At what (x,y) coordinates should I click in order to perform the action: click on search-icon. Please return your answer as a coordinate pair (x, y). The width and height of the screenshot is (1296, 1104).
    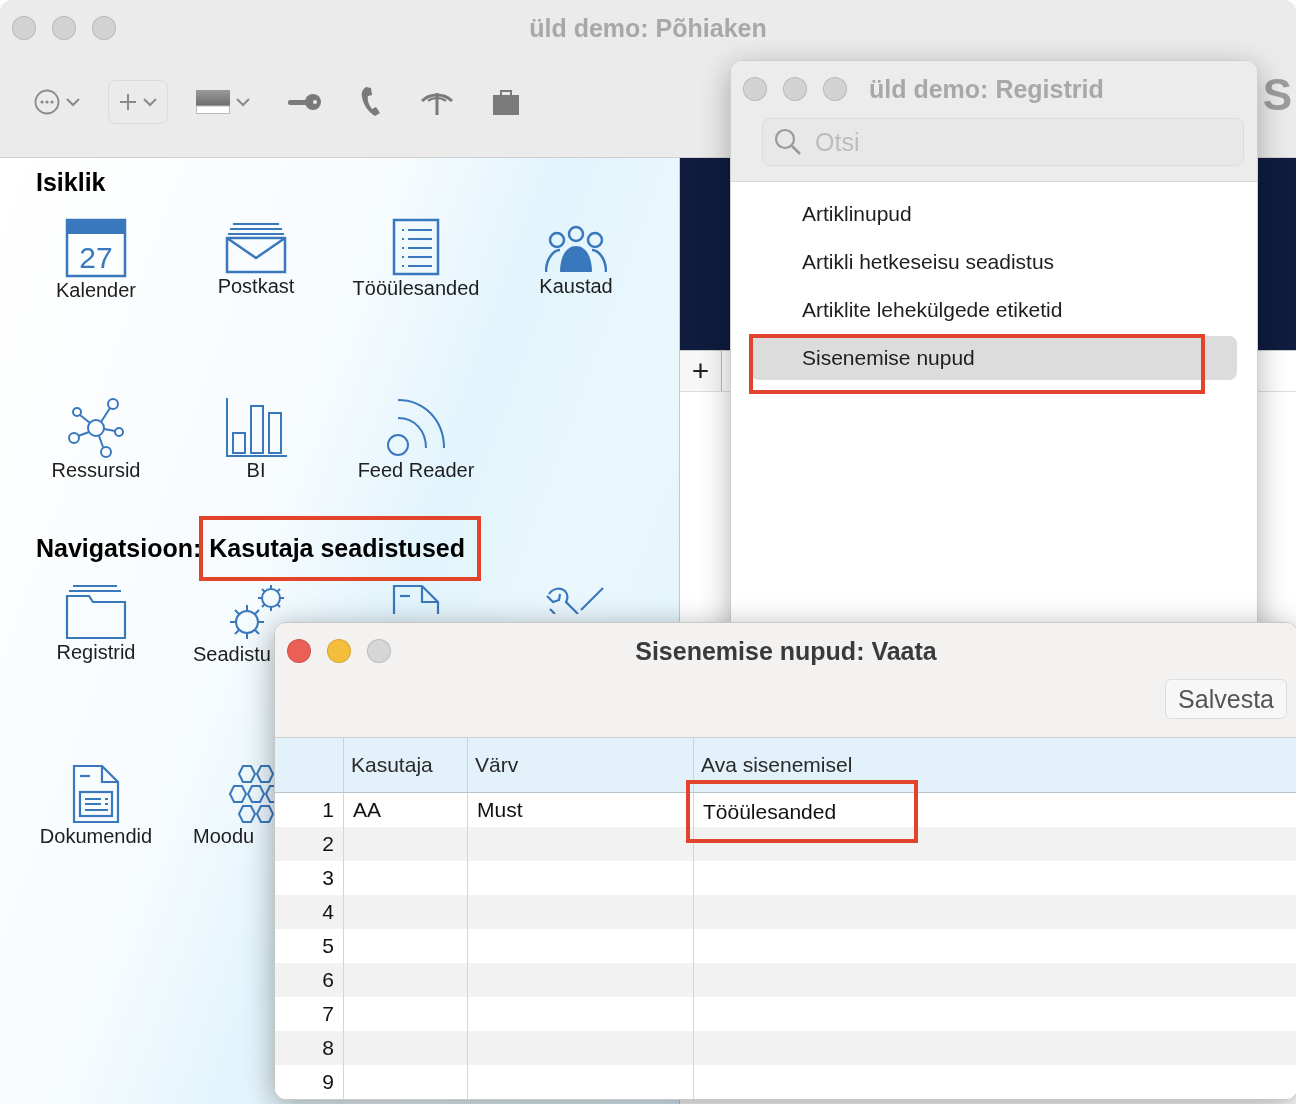
    Looking at the image, I should click on (788, 142).